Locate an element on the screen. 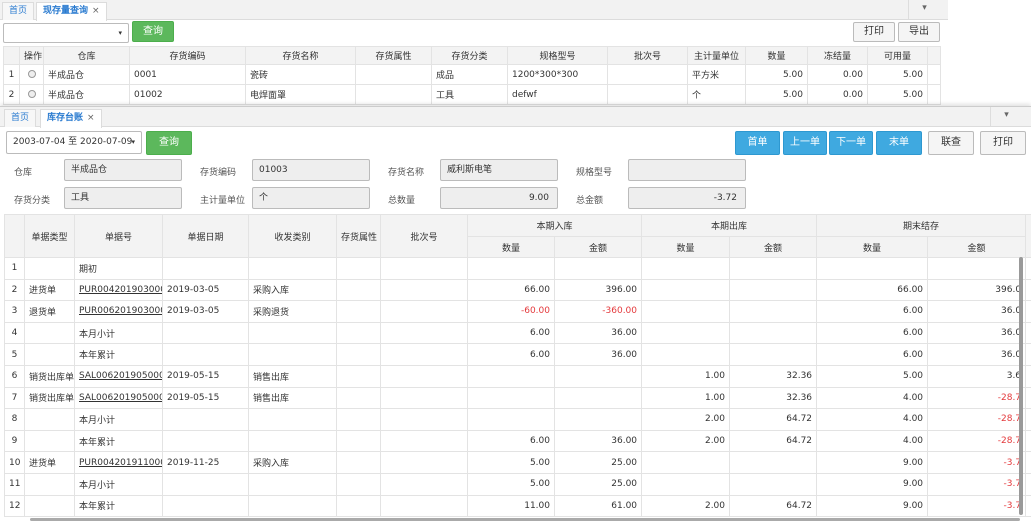 Image resolution: width=1031 pixels, height=522 pixels. doc-link: SAL0062019050001 is located at coordinates (120, 376).